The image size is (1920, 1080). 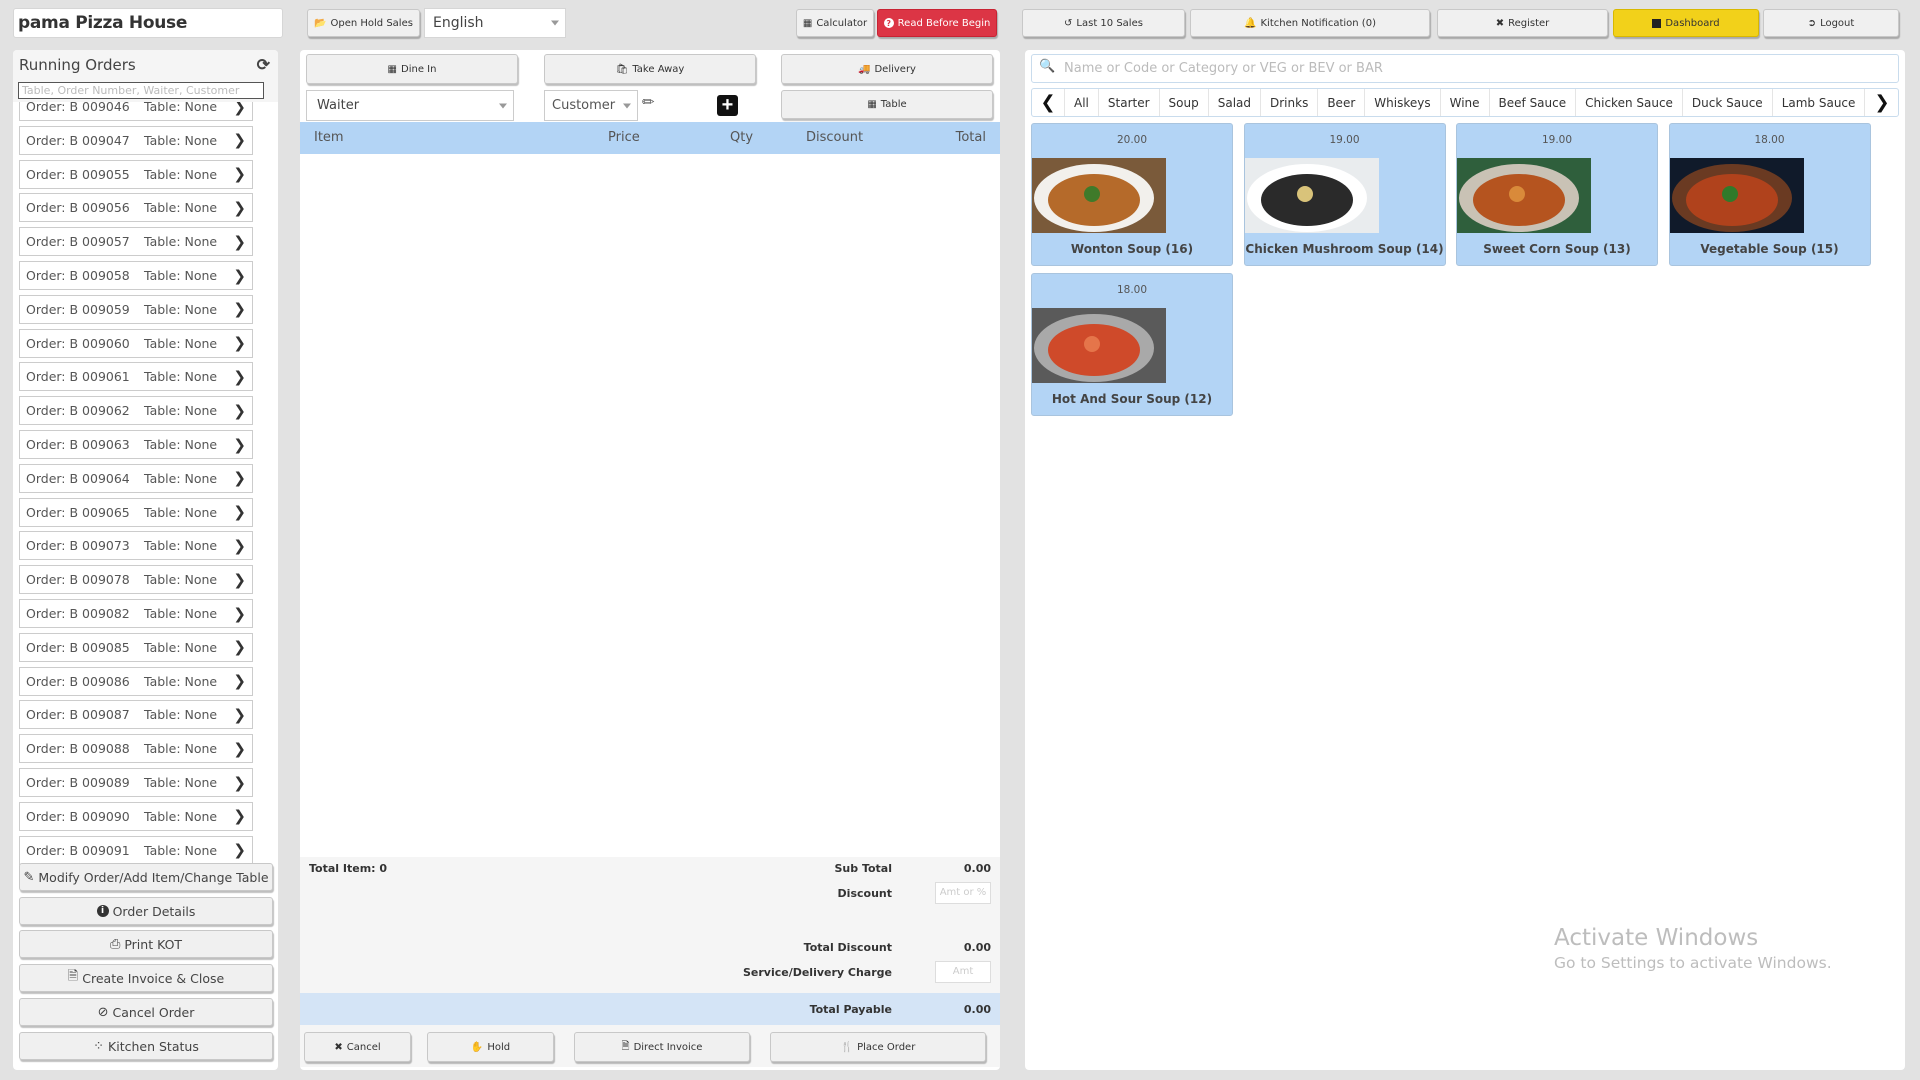 What do you see at coordinates (807, 23) in the screenshot?
I see `calculator-icon: ▦` at bounding box center [807, 23].